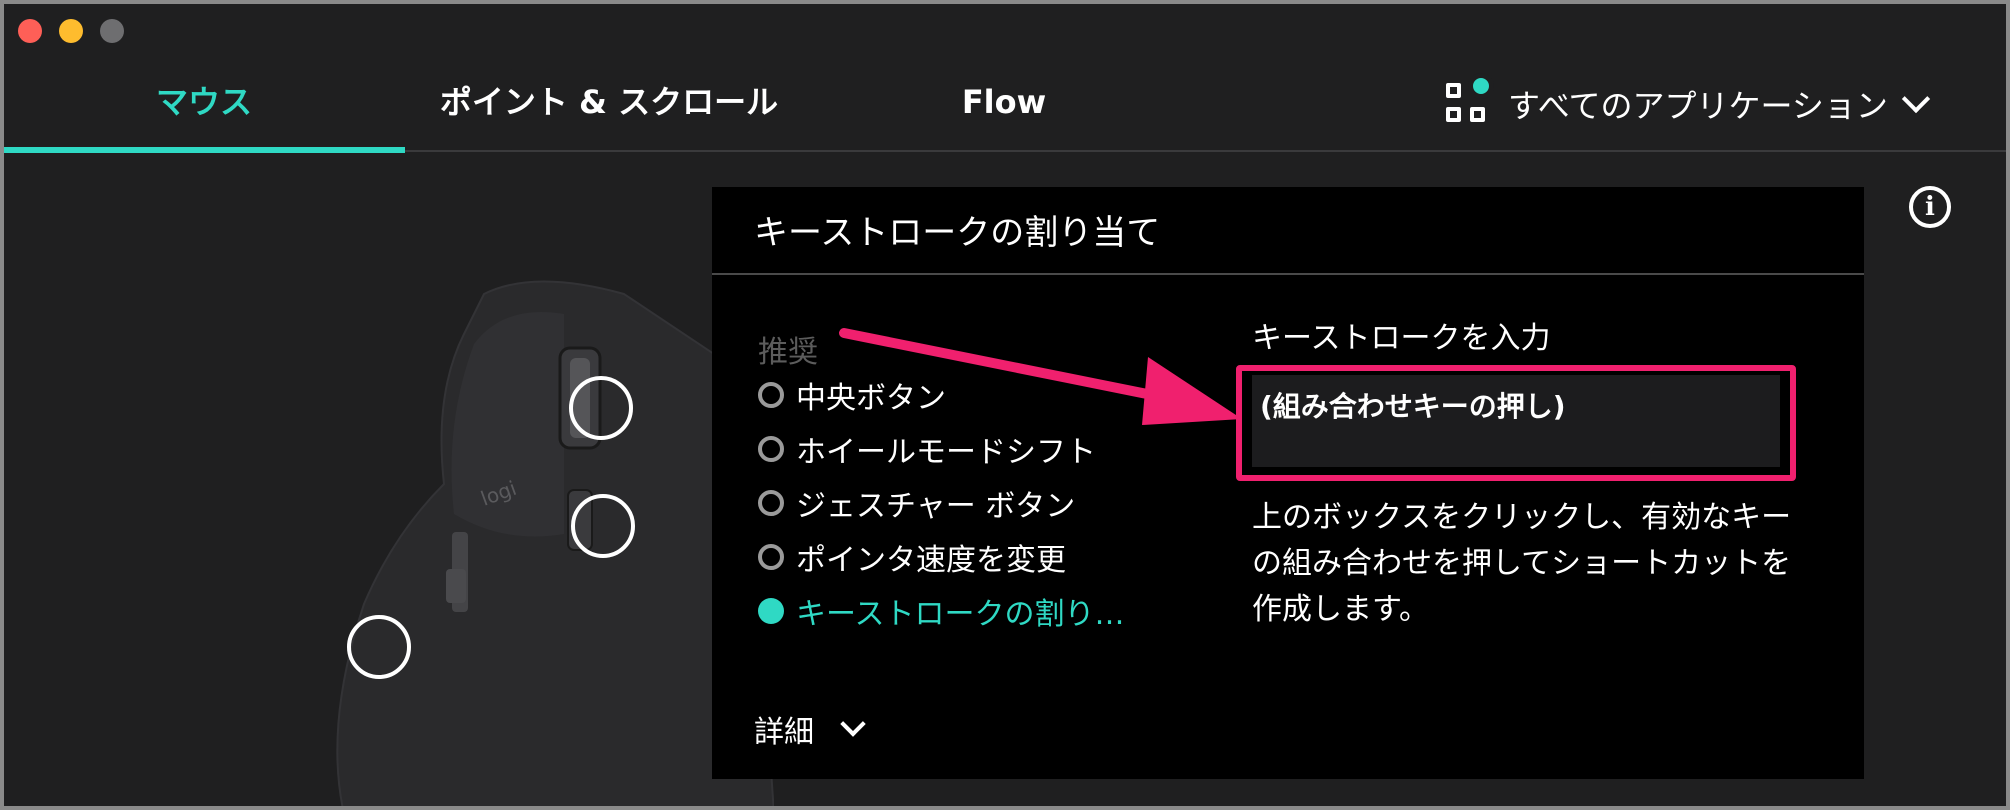 The width and height of the screenshot is (2010, 810). What do you see at coordinates (1915, 99) in the screenshot?
I see `chevron-down-icon` at bounding box center [1915, 99].